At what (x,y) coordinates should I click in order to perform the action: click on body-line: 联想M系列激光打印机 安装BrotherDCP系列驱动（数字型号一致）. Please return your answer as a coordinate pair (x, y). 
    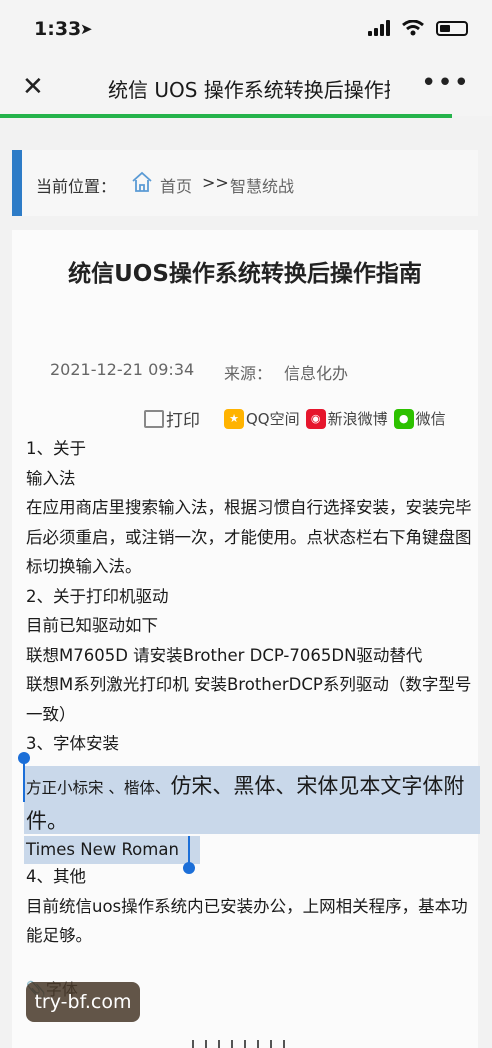
    Looking at the image, I should click on (249, 699).